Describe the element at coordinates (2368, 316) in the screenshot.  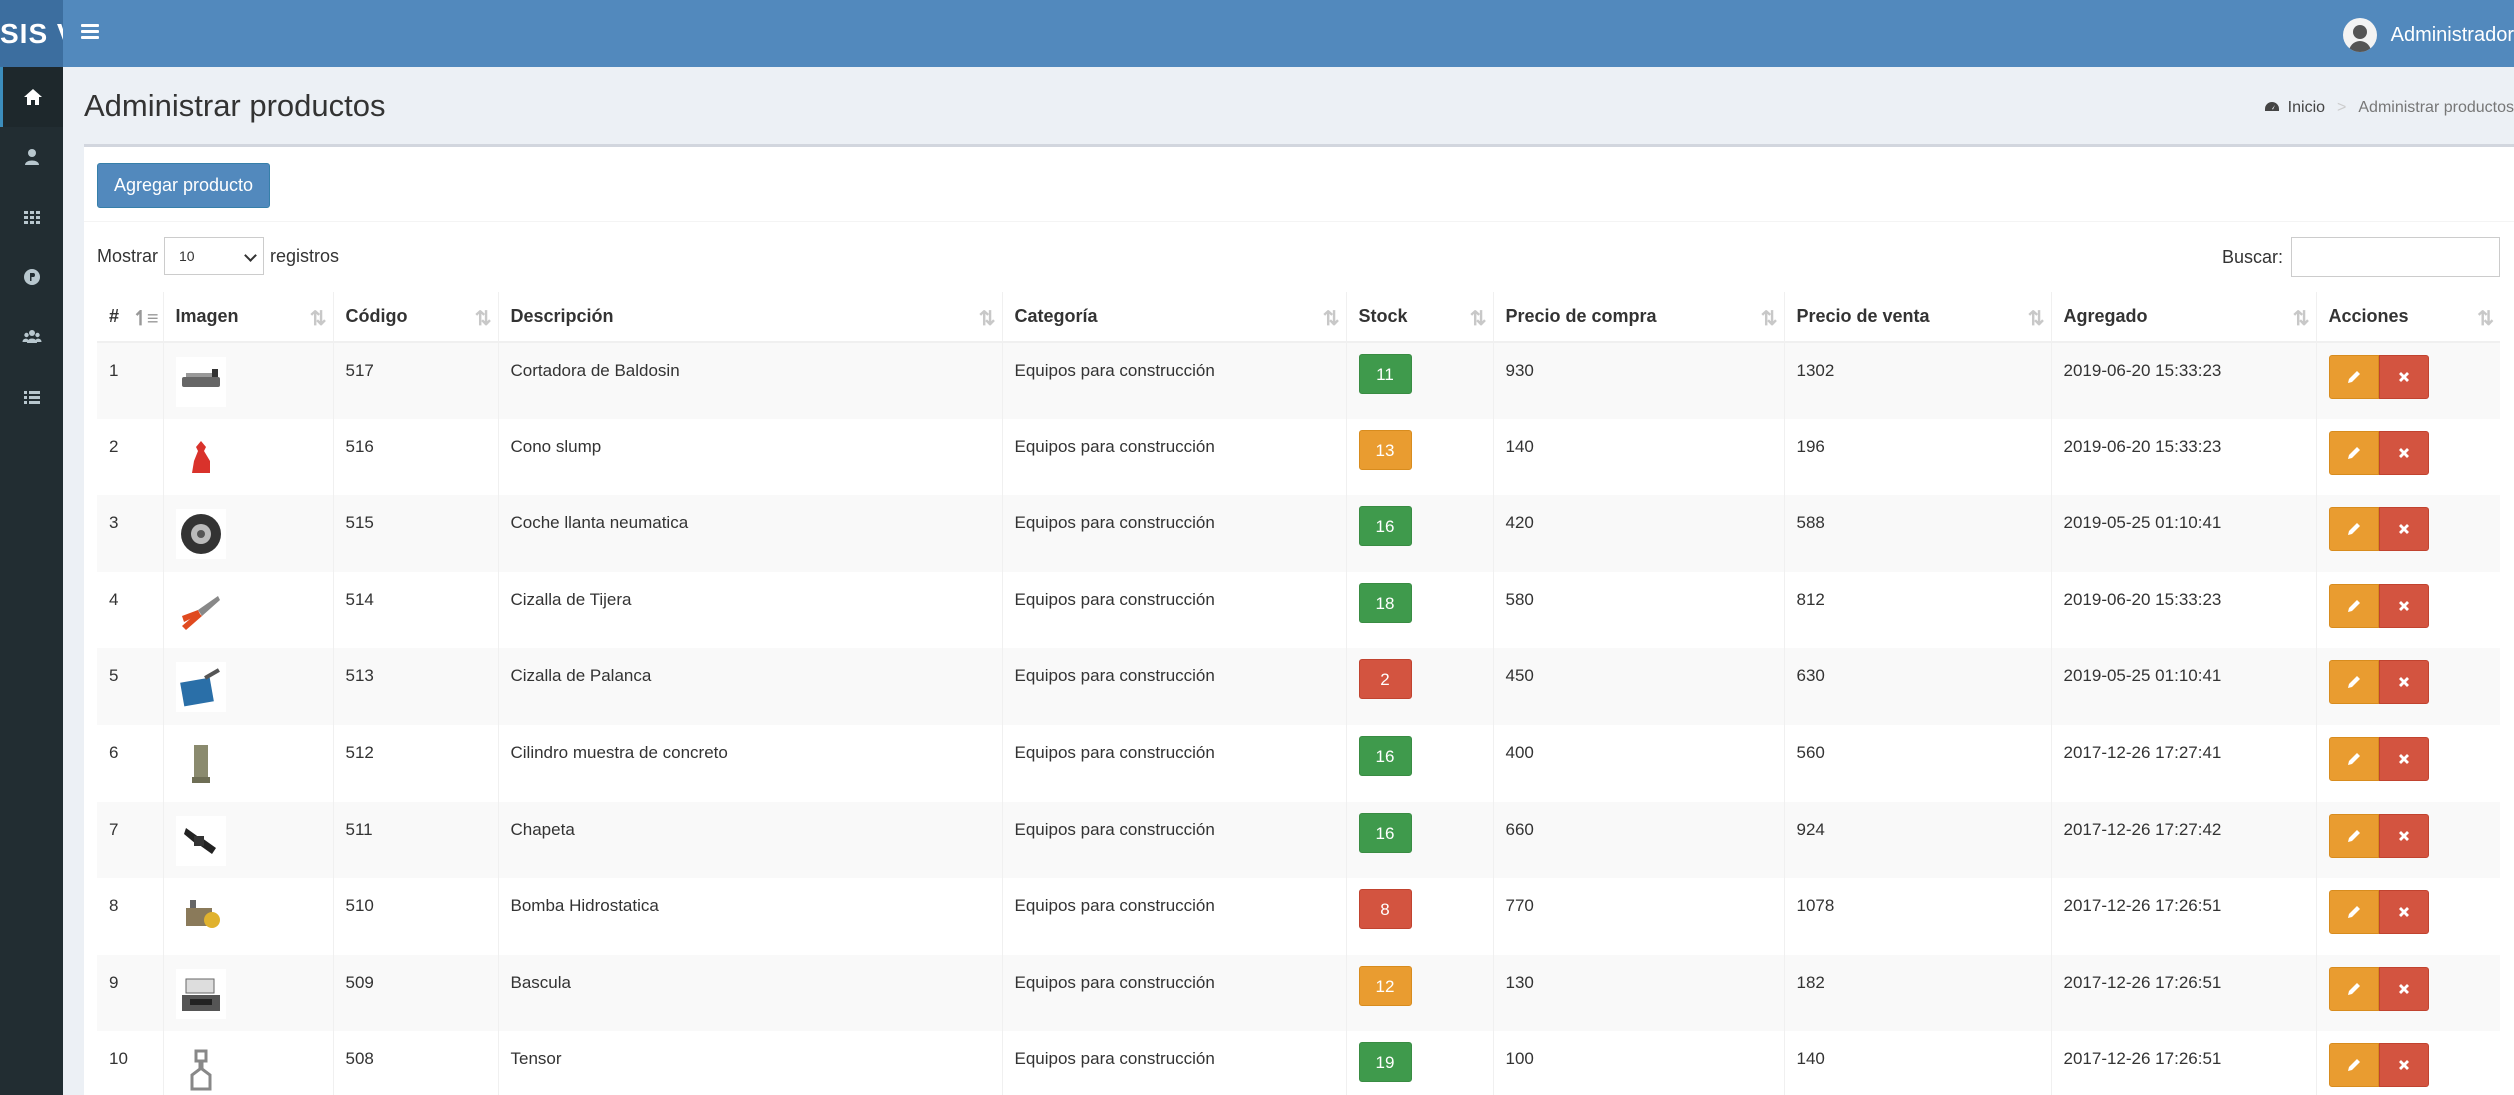
I see `col-actions-header-label: Acciones` at that location.